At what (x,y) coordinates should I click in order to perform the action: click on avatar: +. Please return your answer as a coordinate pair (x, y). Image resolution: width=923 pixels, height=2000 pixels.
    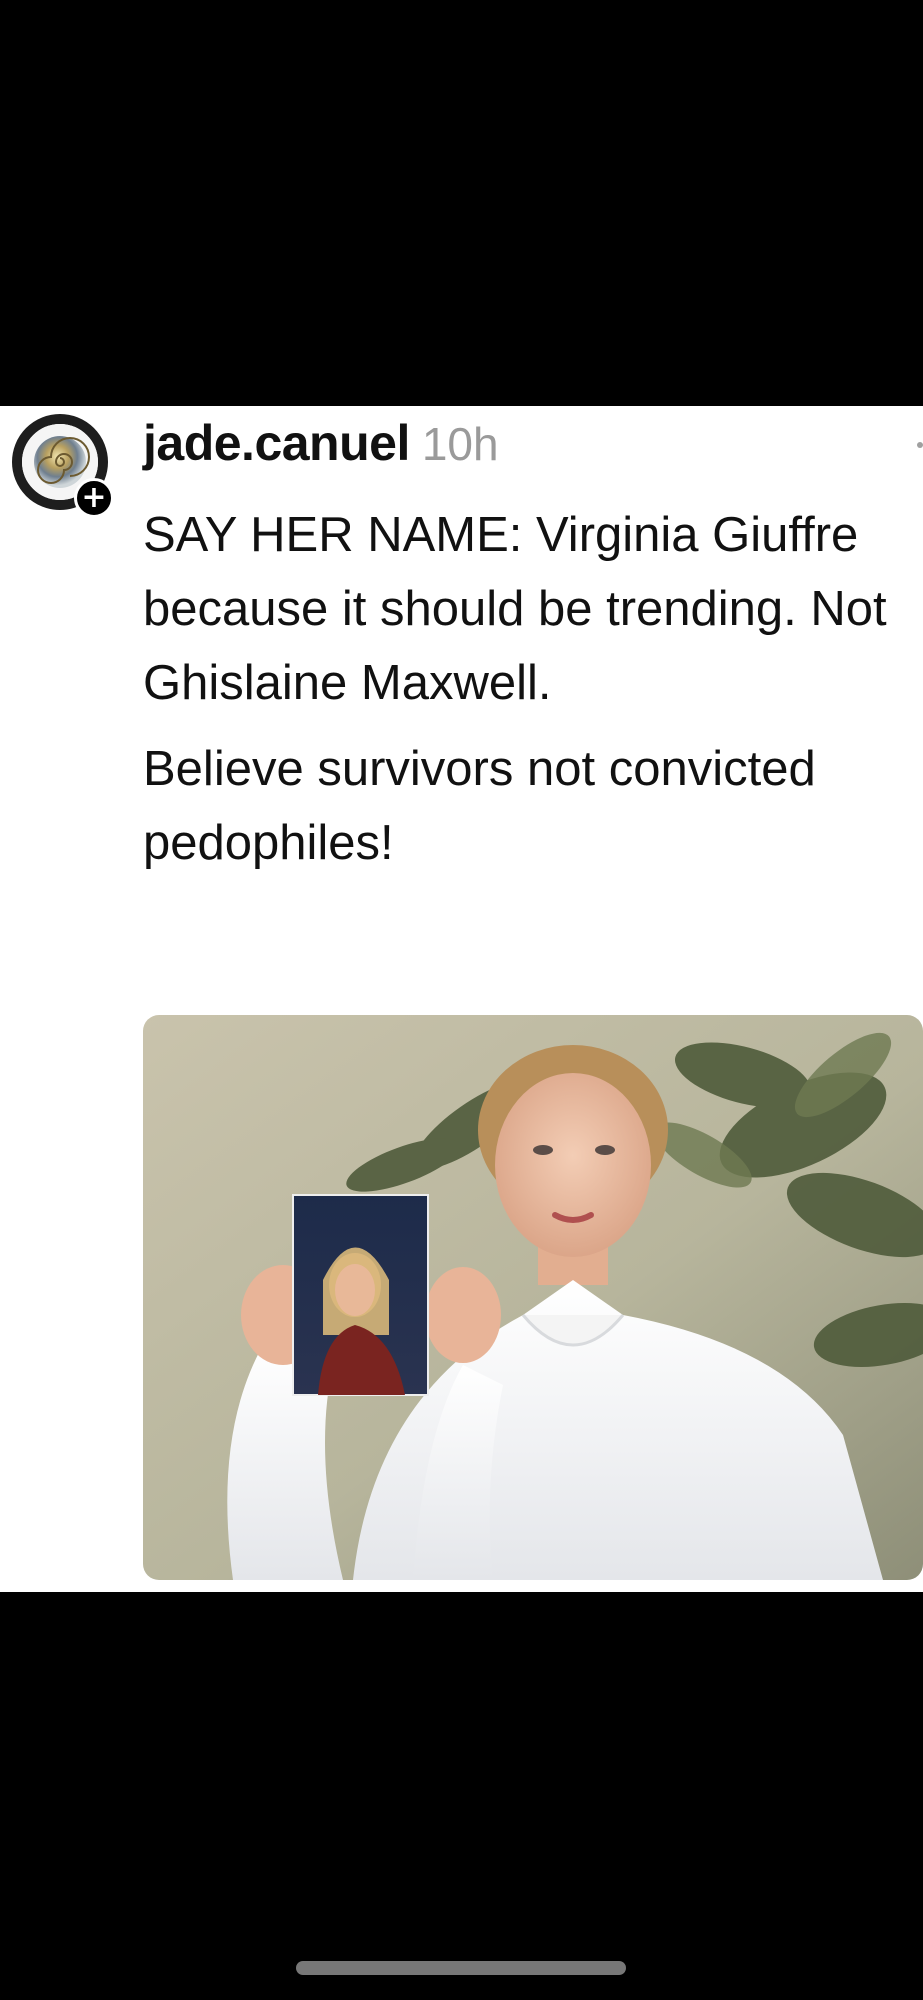
    Looking at the image, I should click on (63, 466).